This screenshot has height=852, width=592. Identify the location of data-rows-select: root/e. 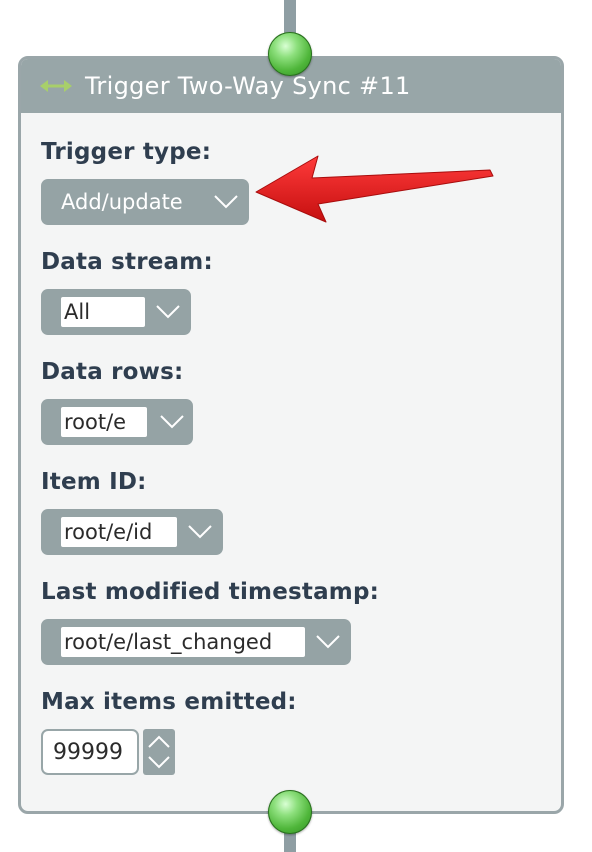
(117, 422).